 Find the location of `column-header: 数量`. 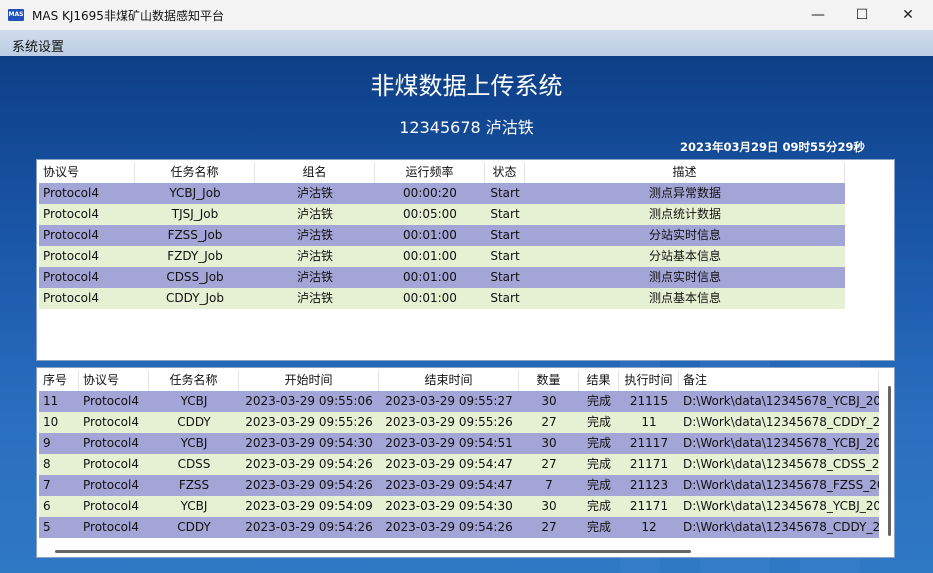

column-header: 数量 is located at coordinates (549, 380).